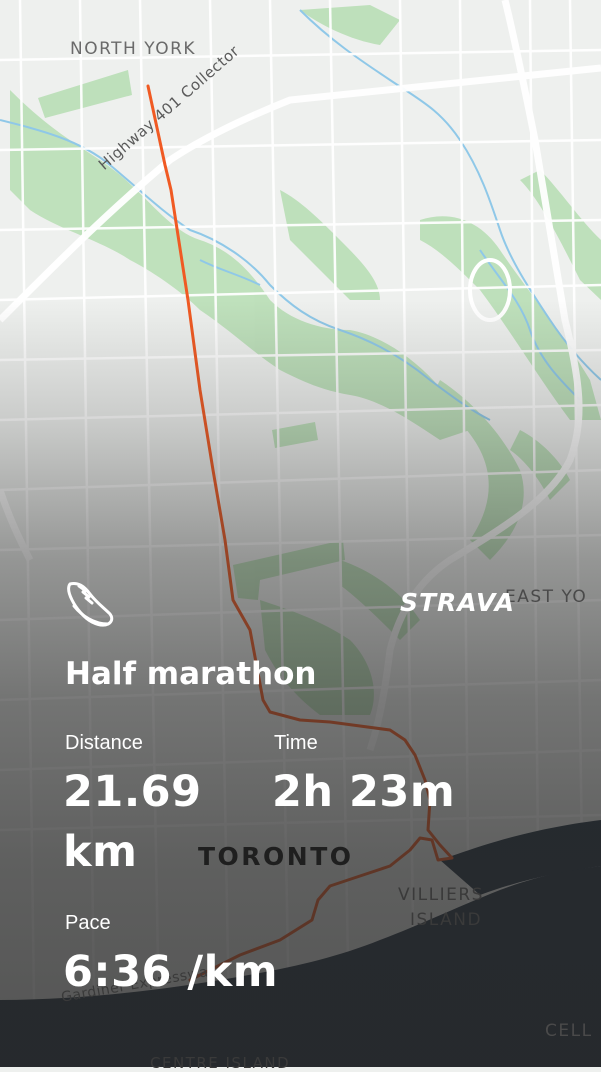 This screenshot has width=601, height=1072. What do you see at coordinates (191, 674) in the screenshot?
I see `activity-title: Half marathon` at bounding box center [191, 674].